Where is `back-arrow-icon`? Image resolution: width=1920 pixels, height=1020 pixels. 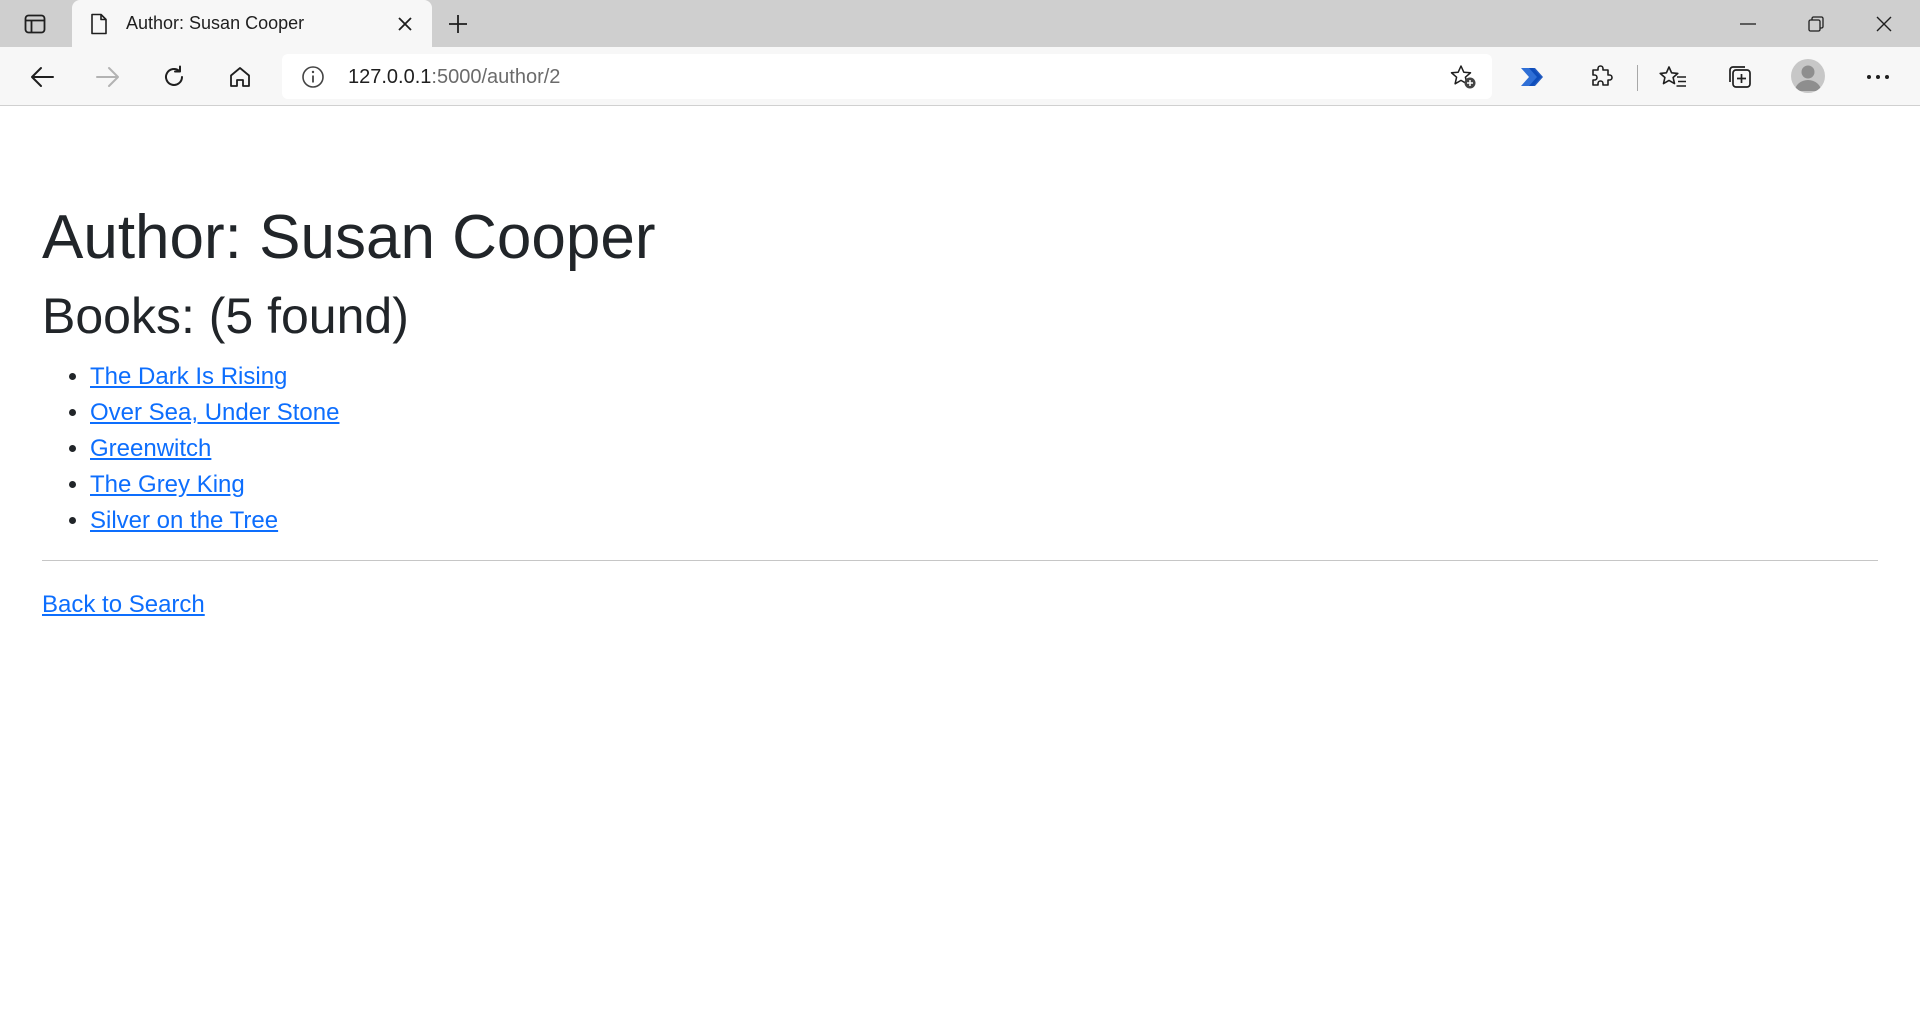
back-arrow-icon is located at coordinates (42, 77).